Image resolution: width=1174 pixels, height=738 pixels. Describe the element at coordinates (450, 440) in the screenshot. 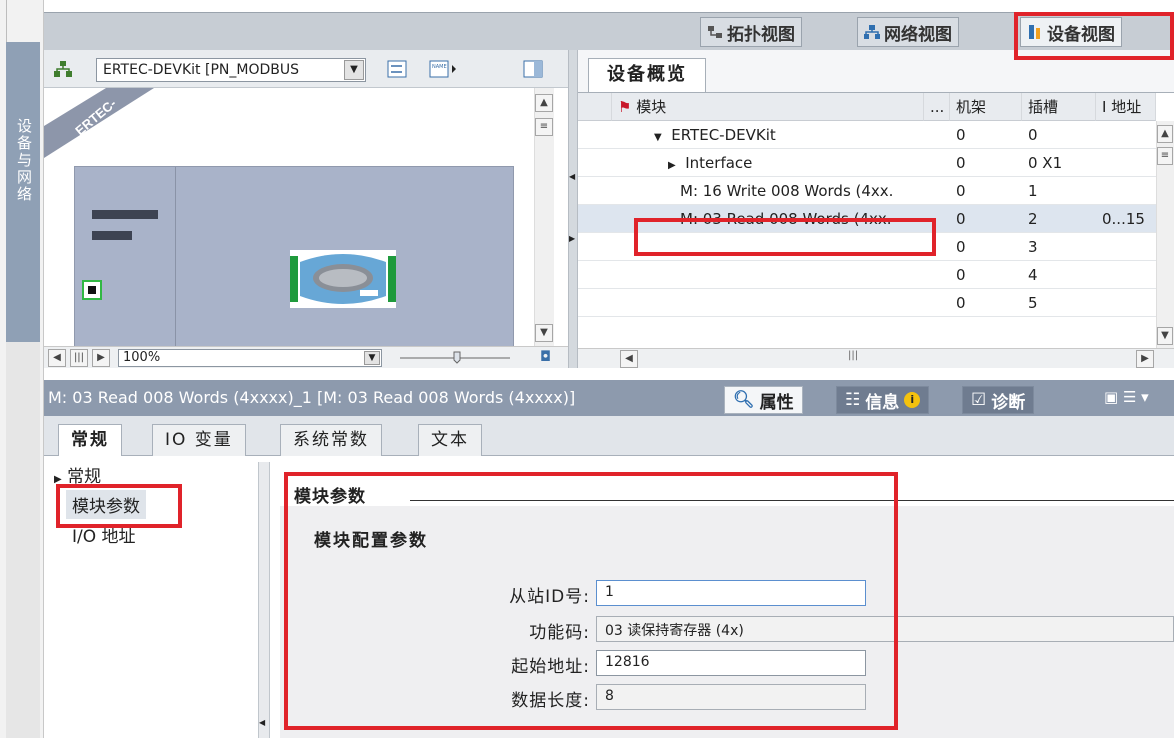

I see `tab-texts: 文本` at that location.